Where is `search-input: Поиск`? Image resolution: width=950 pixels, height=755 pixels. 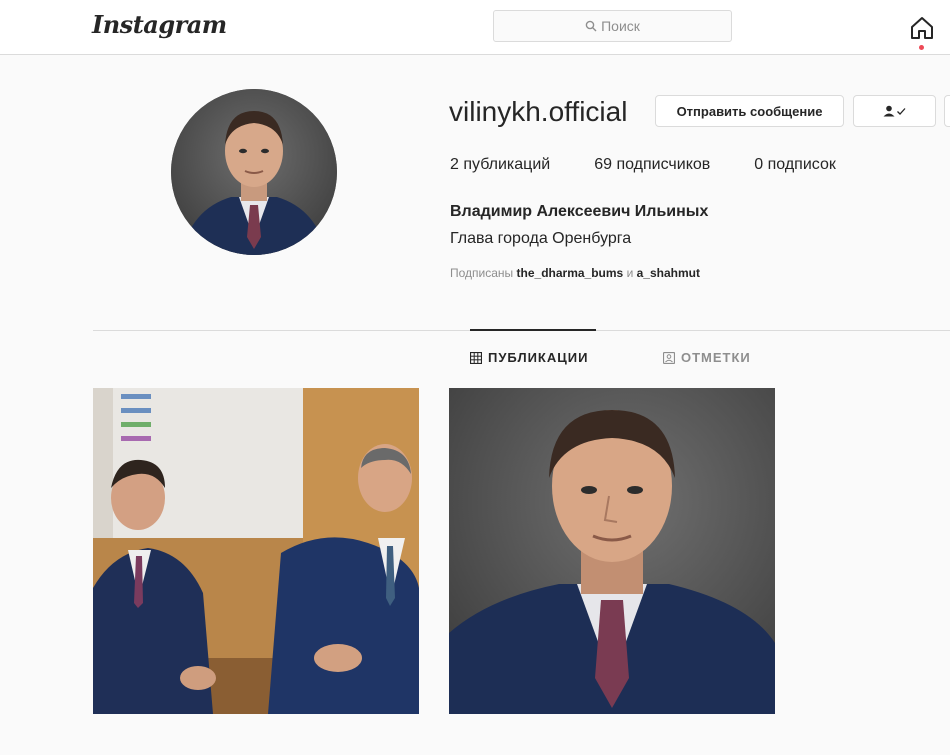
search-input: Поиск is located at coordinates (612, 26).